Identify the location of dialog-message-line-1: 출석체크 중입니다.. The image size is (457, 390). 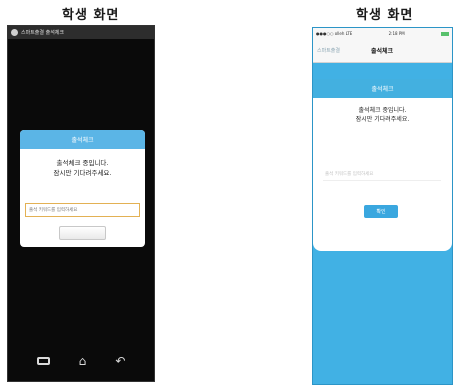
(82, 163).